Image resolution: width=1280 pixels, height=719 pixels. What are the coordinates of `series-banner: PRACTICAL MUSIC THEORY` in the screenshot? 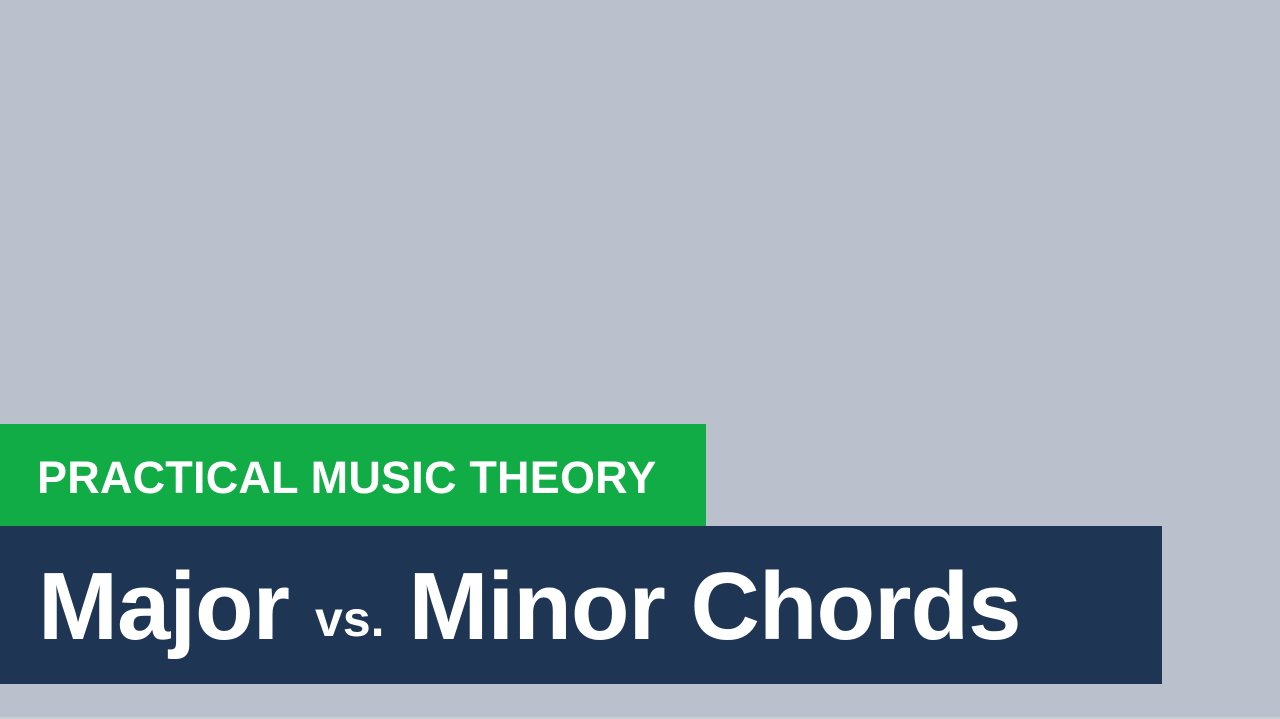 It's located at (353, 475).